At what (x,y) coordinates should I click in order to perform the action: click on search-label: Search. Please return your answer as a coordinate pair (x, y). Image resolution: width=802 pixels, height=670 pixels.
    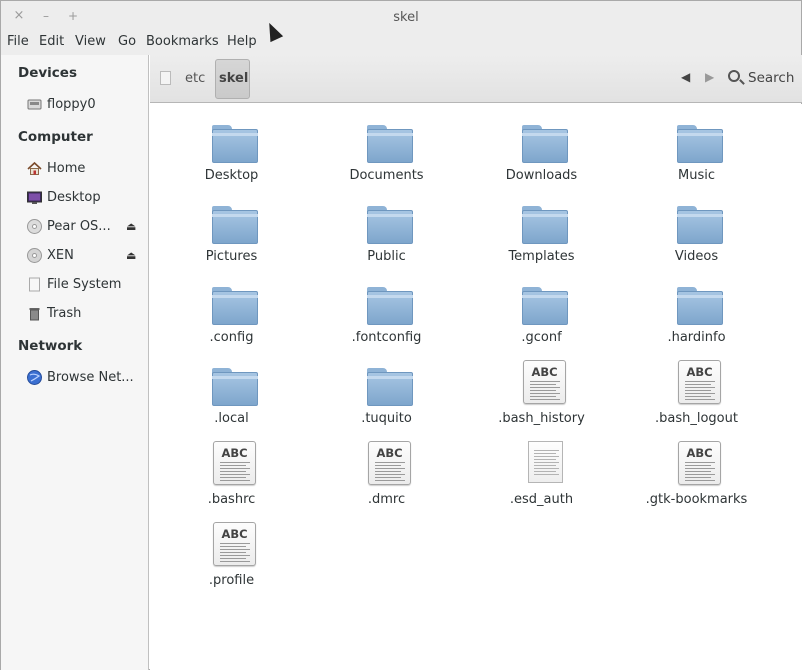
    Looking at the image, I should click on (771, 78).